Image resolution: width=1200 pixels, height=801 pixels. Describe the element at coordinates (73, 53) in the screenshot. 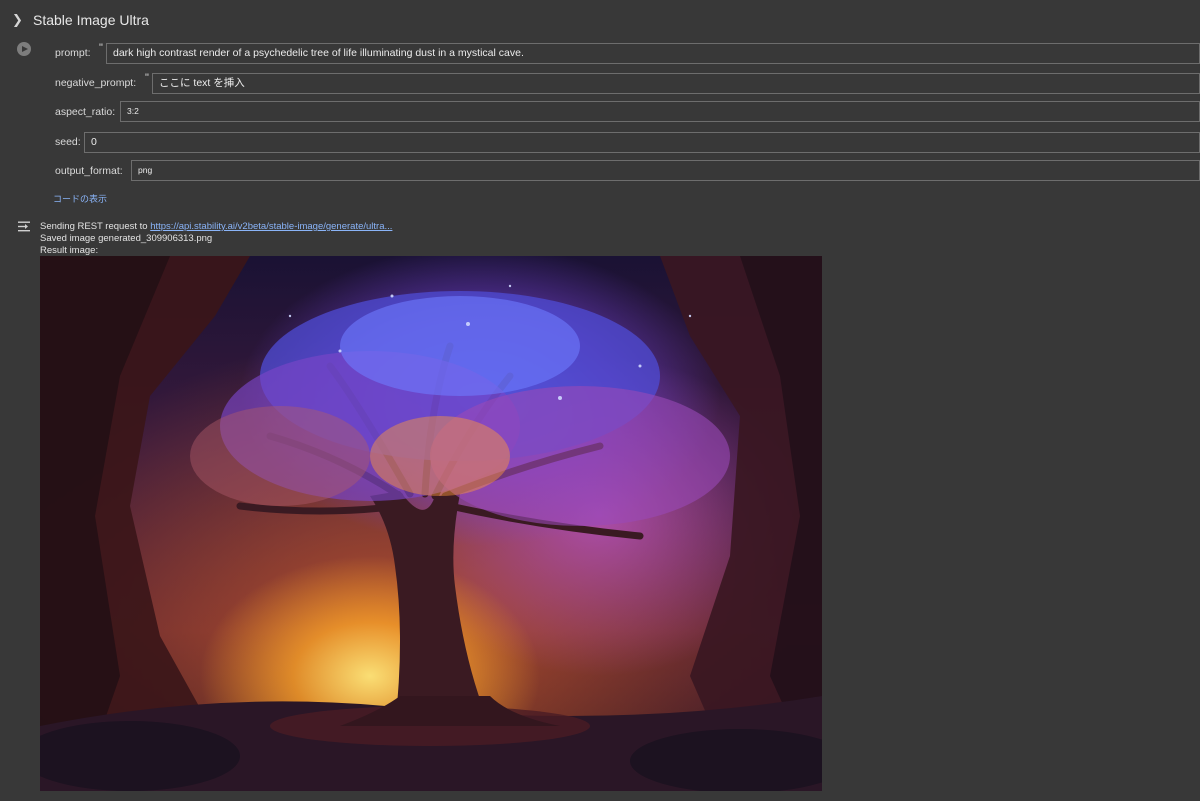

I see `prompt-label: prompt:` at that location.